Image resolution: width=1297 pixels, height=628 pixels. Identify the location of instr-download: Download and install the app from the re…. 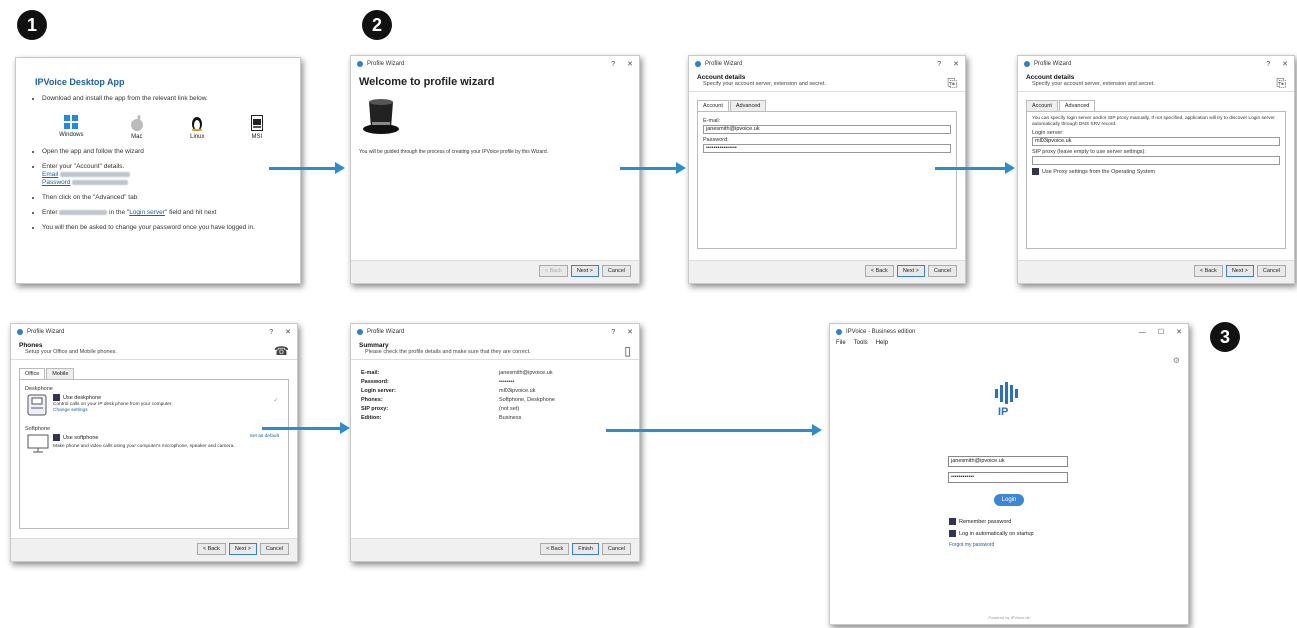
(171, 99).